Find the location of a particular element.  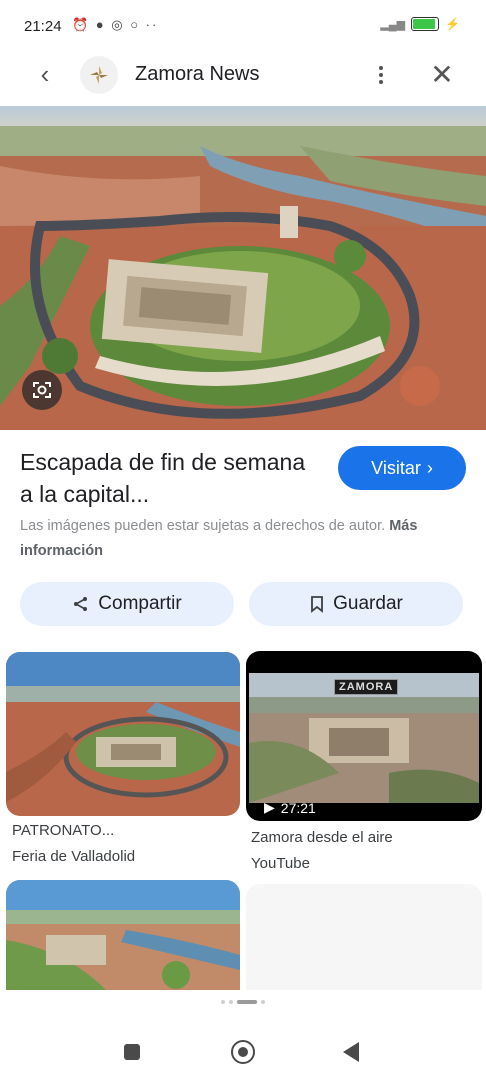

system-nav-bar is located at coordinates (243, 1050).